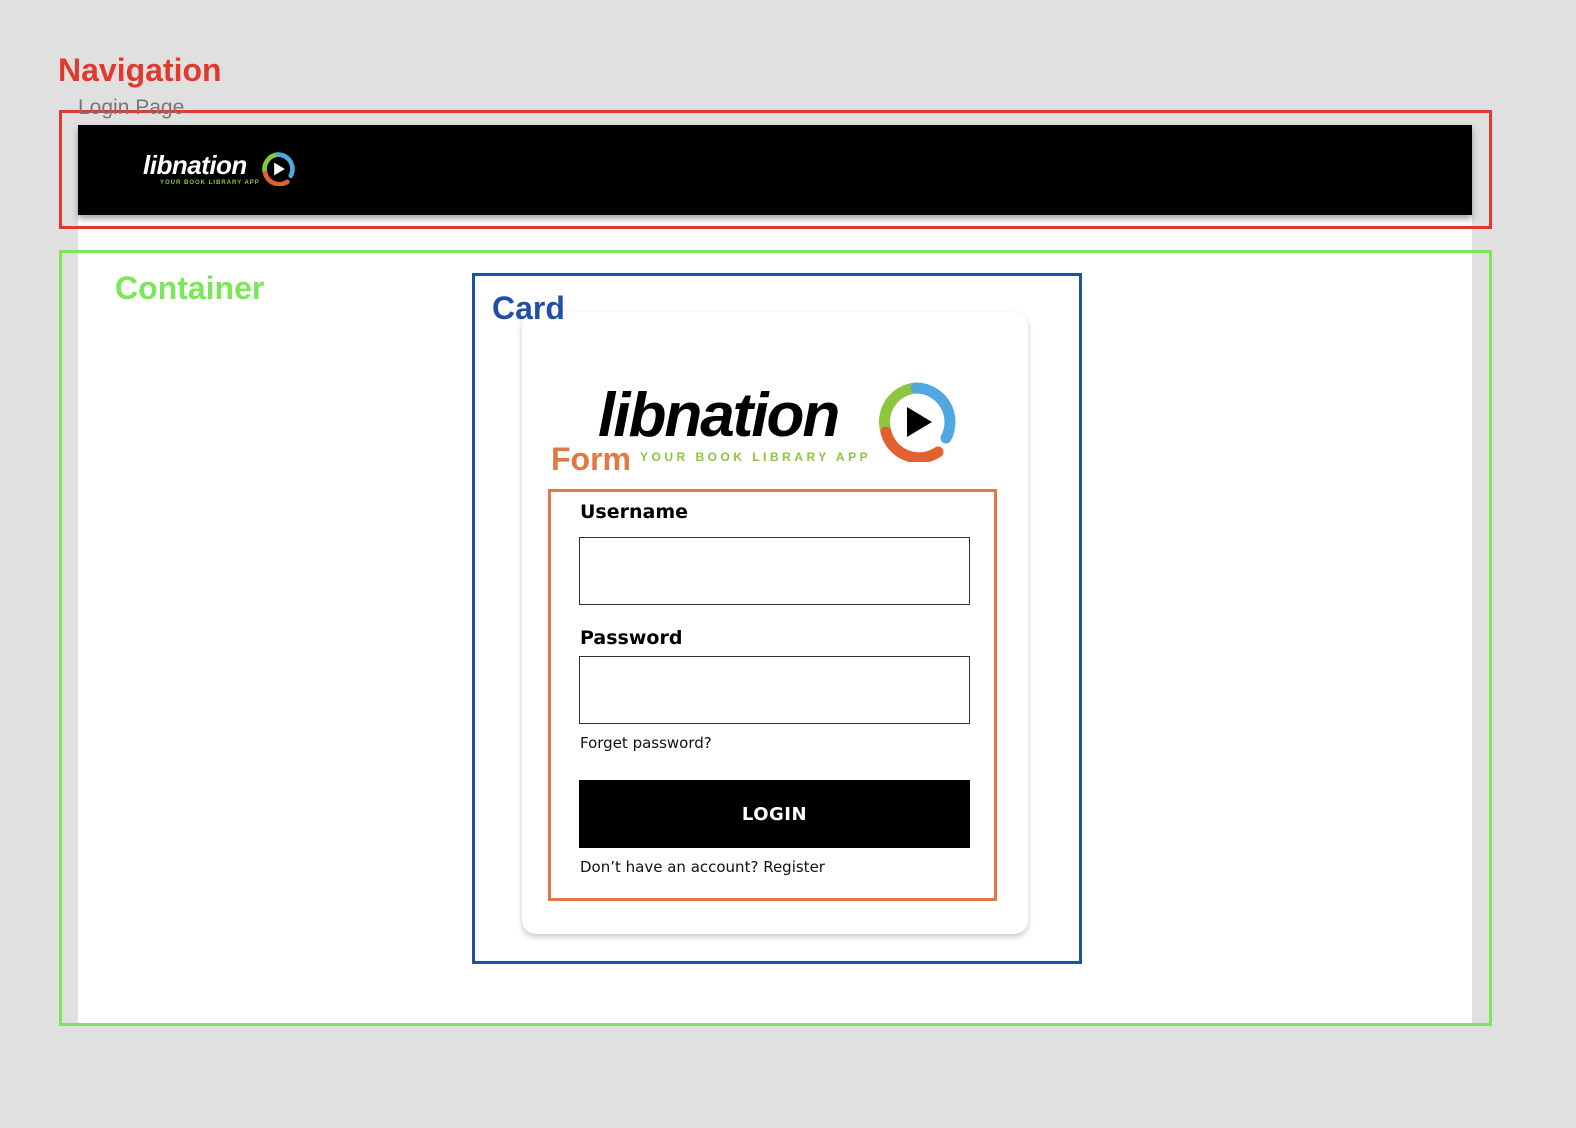 The height and width of the screenshot is (1128, 1576). I want to click on form-annotation-label: Form, so click(591, 459).